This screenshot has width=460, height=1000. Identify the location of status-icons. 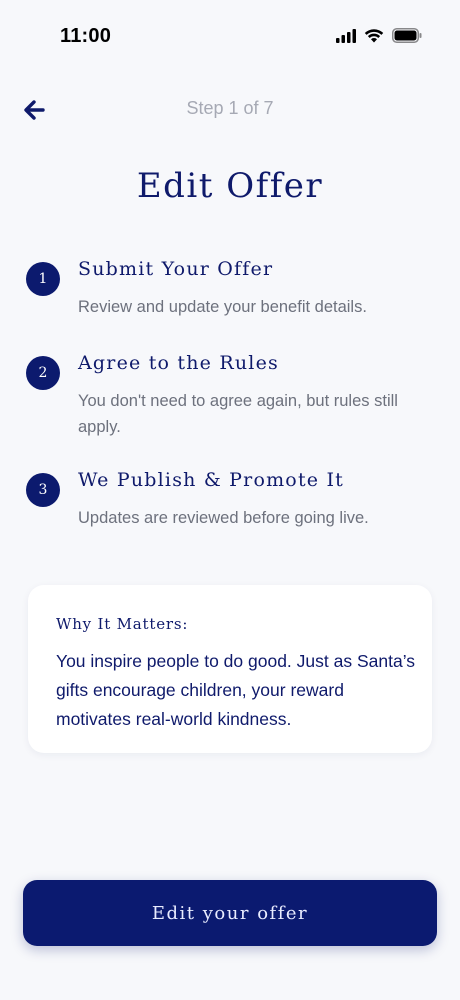
(379, 35).